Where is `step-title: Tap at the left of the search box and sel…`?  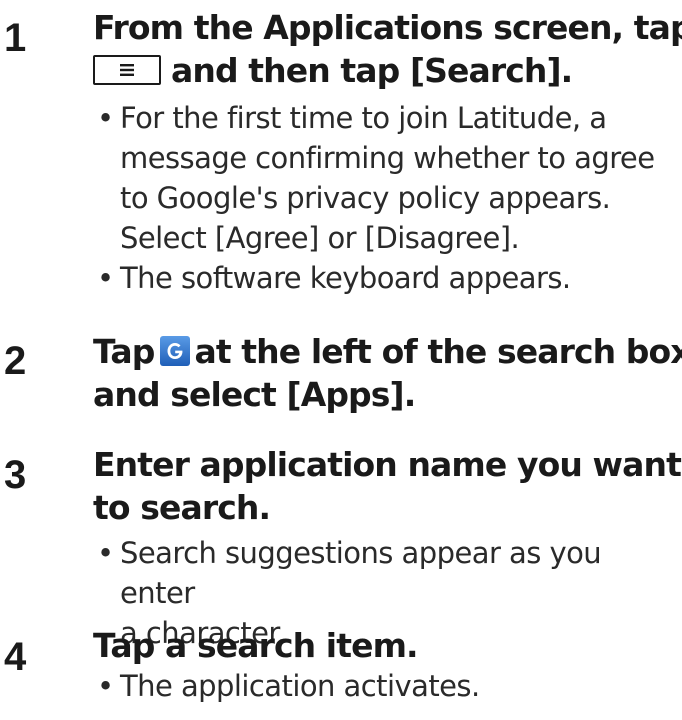 step-title: Tap at the left of the search box and sel… is located at coordinates (387, 373).